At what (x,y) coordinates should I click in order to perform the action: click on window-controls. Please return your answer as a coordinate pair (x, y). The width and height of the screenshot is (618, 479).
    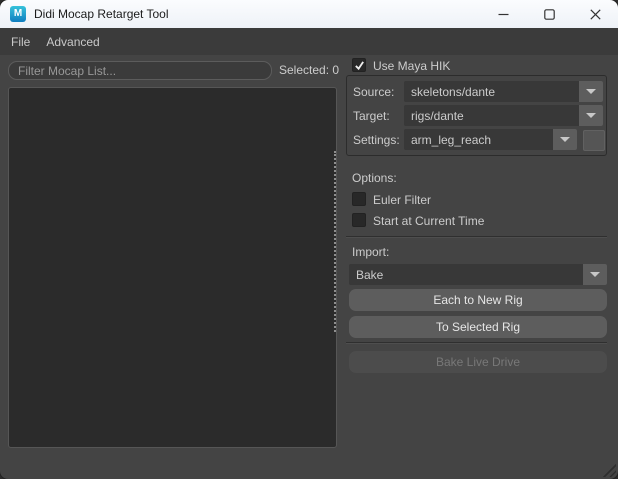
    Looking at the image, I should click on (549, 14).